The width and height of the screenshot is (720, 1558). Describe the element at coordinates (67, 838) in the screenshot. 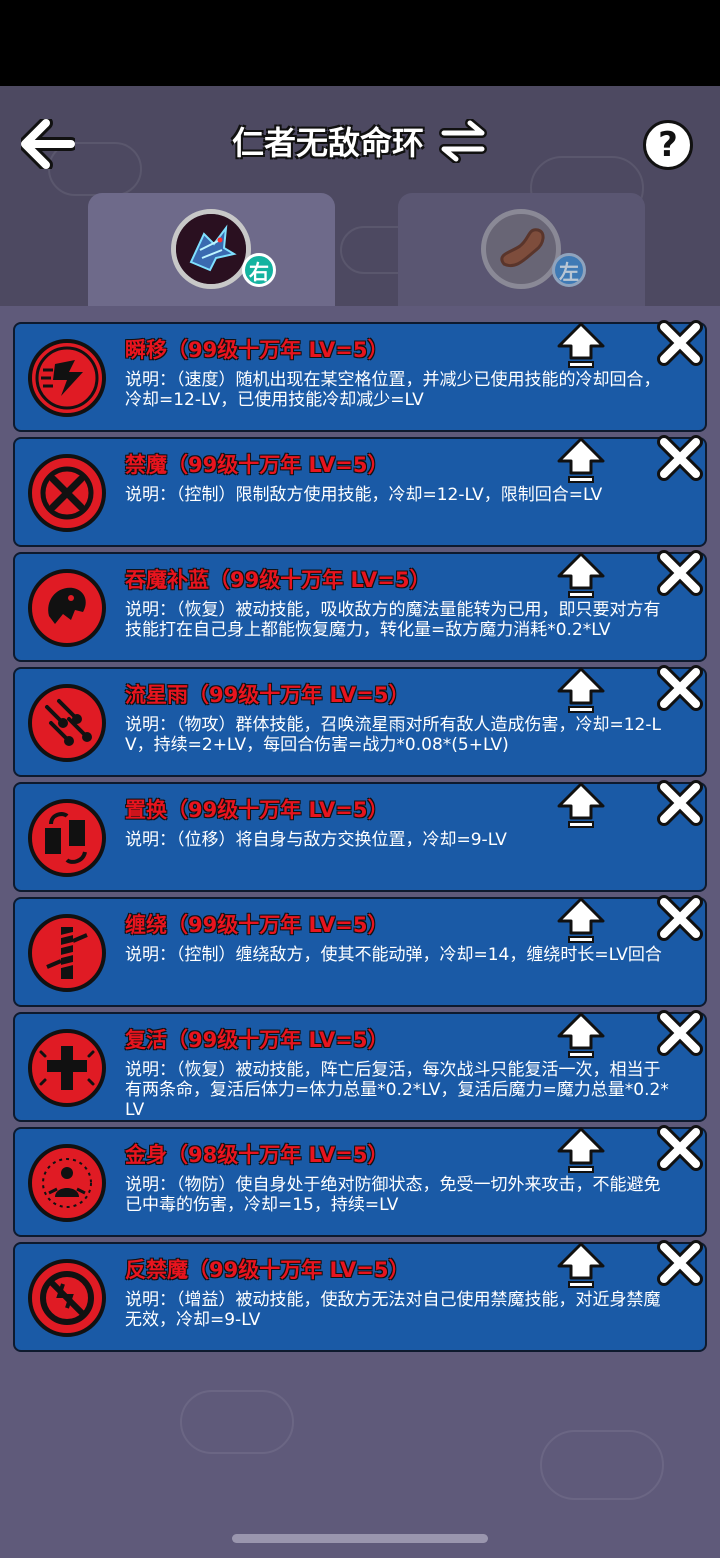

I see `swap-position-icon` at that location.